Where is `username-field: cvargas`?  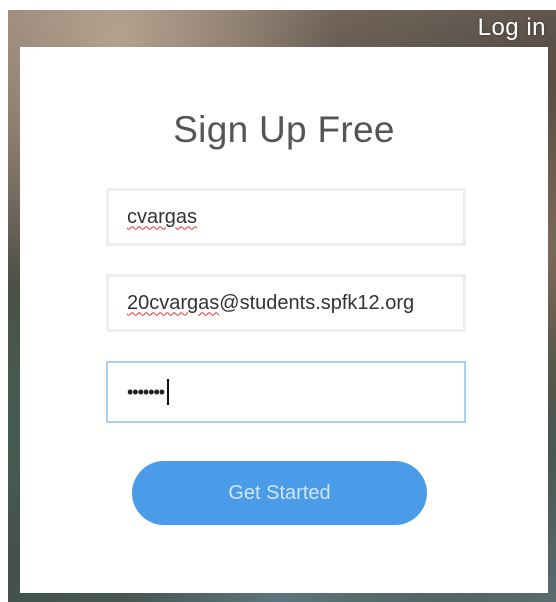
username-field: cvargas is located at coordinates (286, 217).